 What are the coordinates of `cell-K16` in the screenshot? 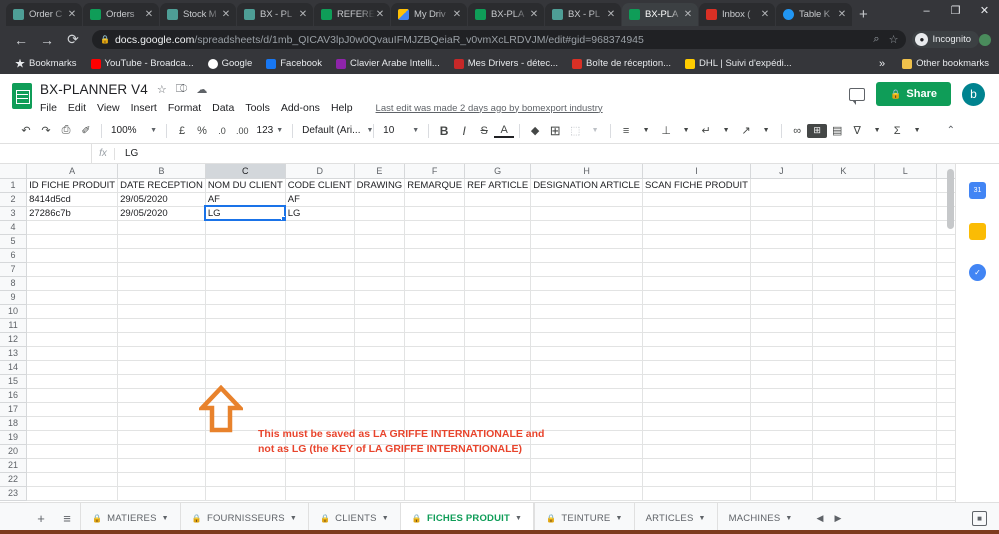 It's located at (843, 395).